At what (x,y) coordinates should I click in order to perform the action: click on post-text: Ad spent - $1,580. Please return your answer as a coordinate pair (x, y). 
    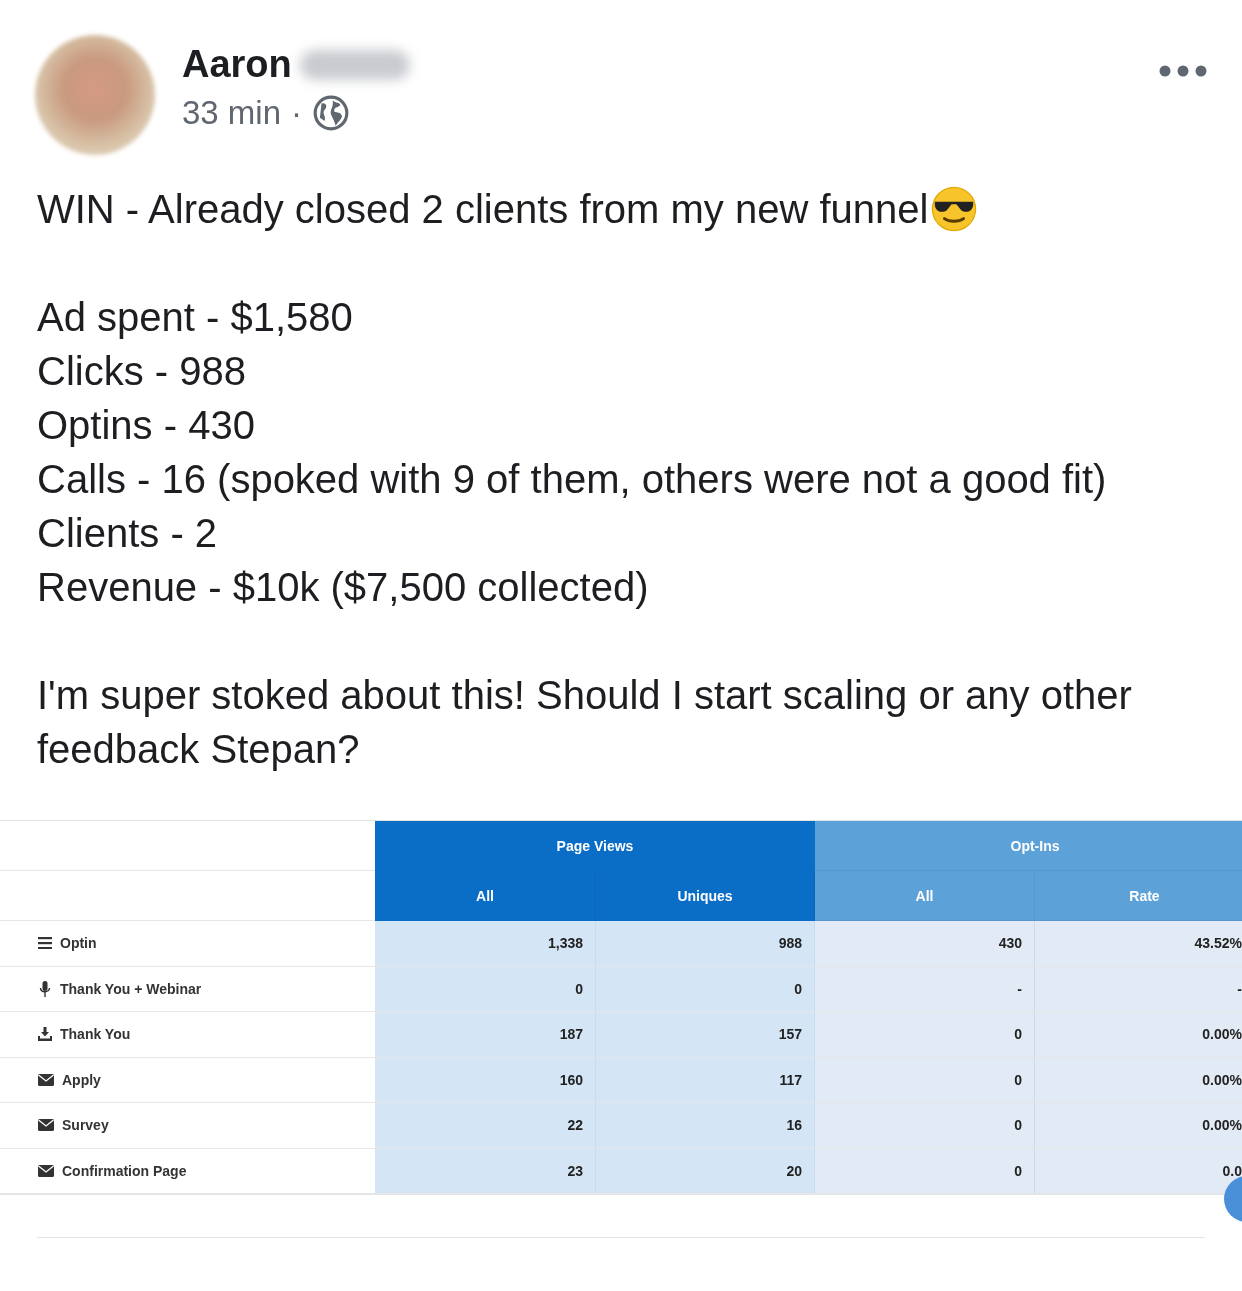
    Looking at the image, I should click on (195, 317).